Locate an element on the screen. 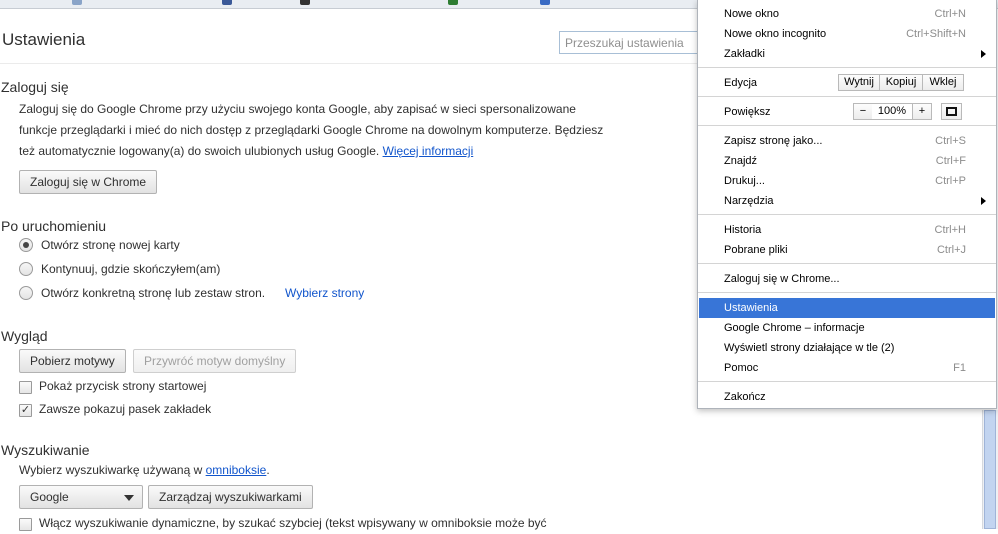 This screenshot has width=998, height=534. menu-copy-button: Kopiuj is located at coordinates (901, 82).